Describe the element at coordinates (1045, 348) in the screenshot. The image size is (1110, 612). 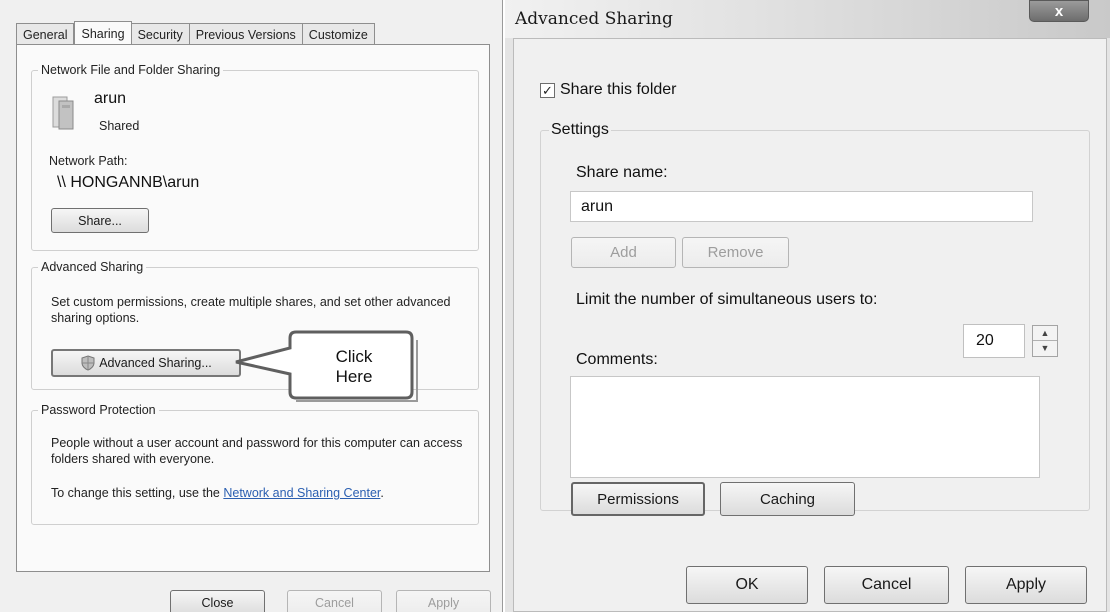
I see `spin-down-icon: ▼` at that location.